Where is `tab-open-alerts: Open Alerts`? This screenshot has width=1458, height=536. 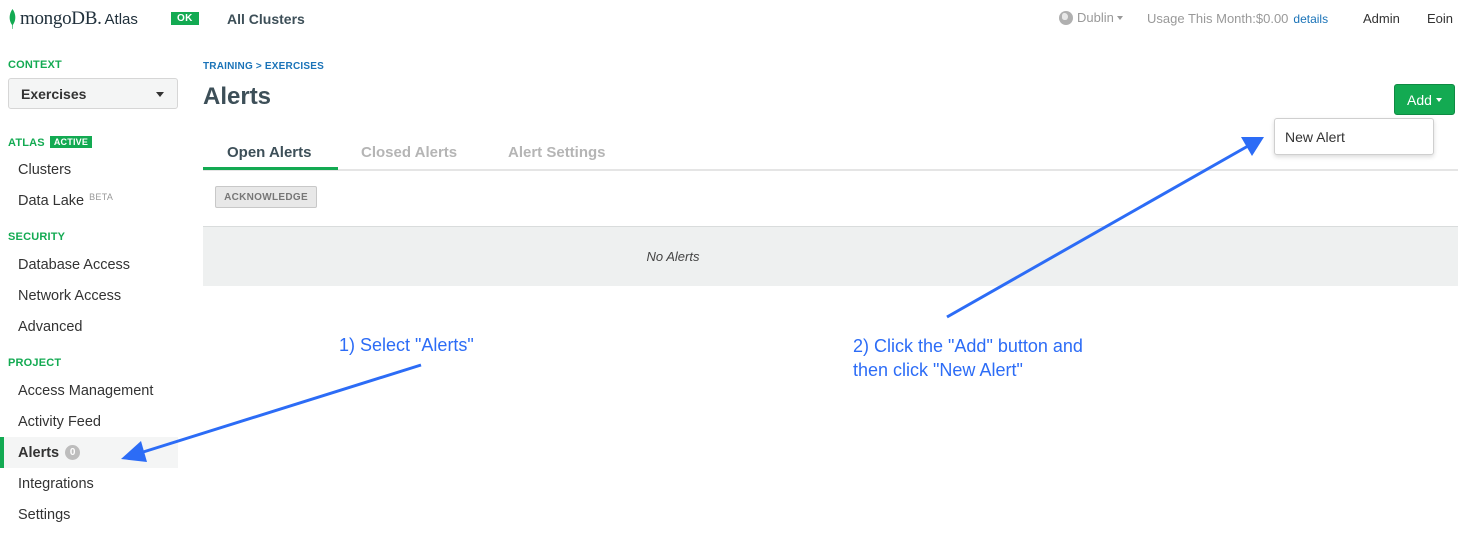 tab-open-alerts: Open Alerts is located at coordinates (269, 152).